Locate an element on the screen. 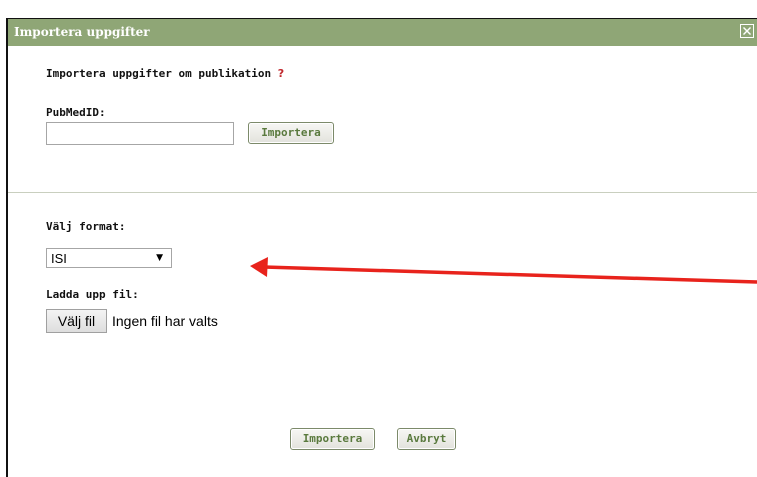  help-link: ? is located at coordinates (281, 73).